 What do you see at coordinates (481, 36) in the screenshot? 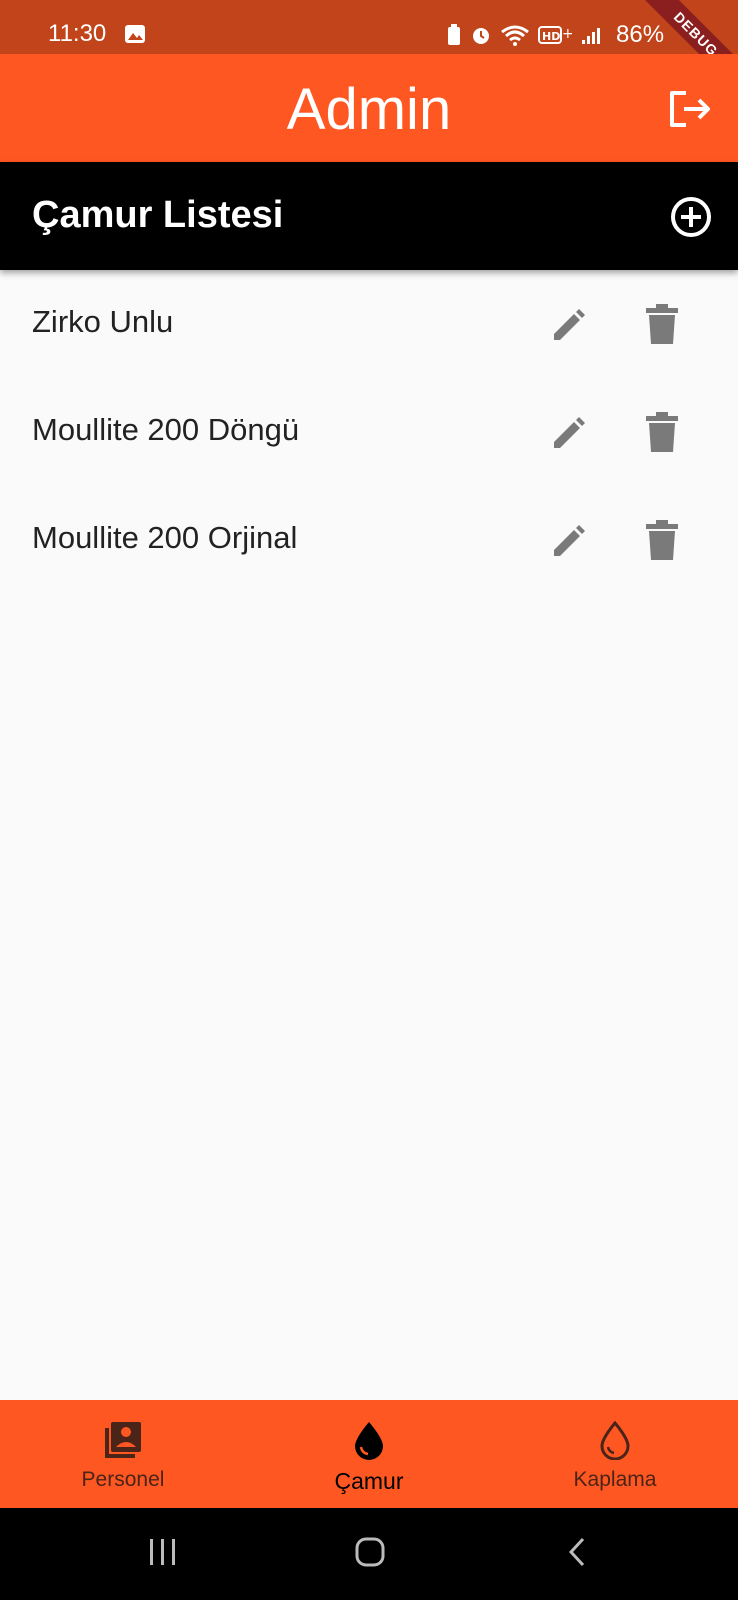
I see `alarm-icon` at bounding box center [481, 36].